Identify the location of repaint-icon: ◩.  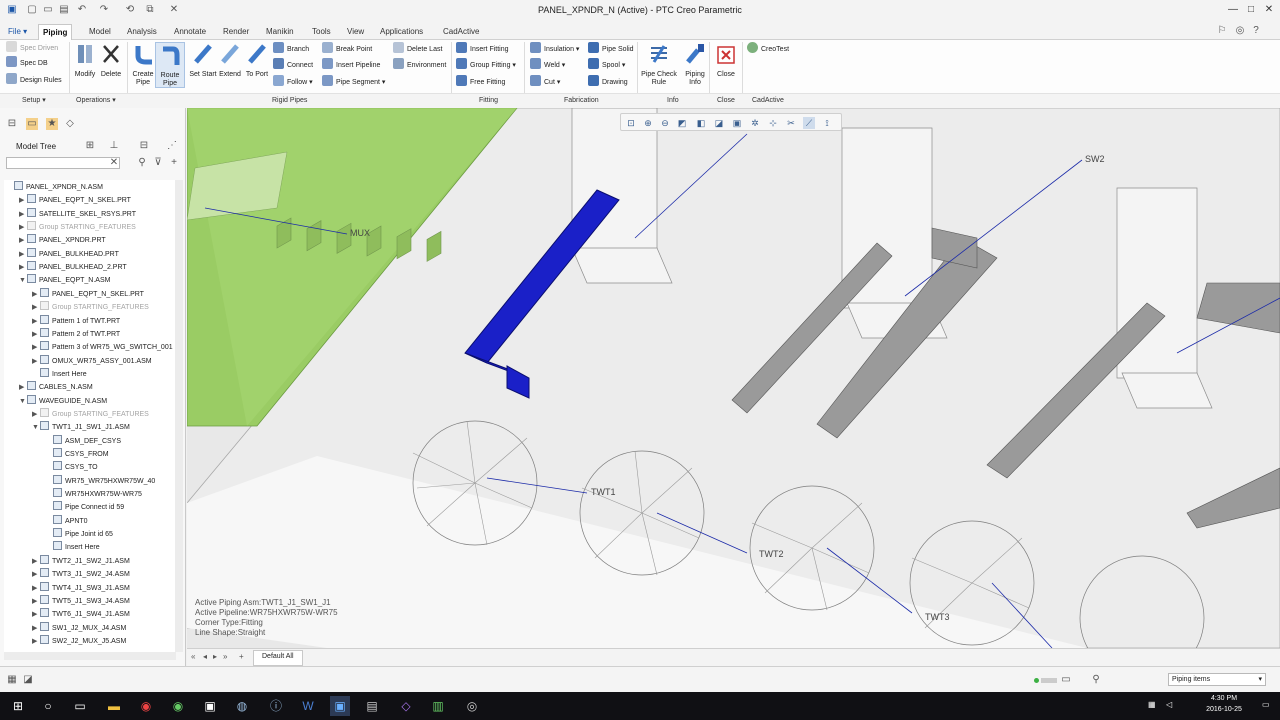
(682, 123).